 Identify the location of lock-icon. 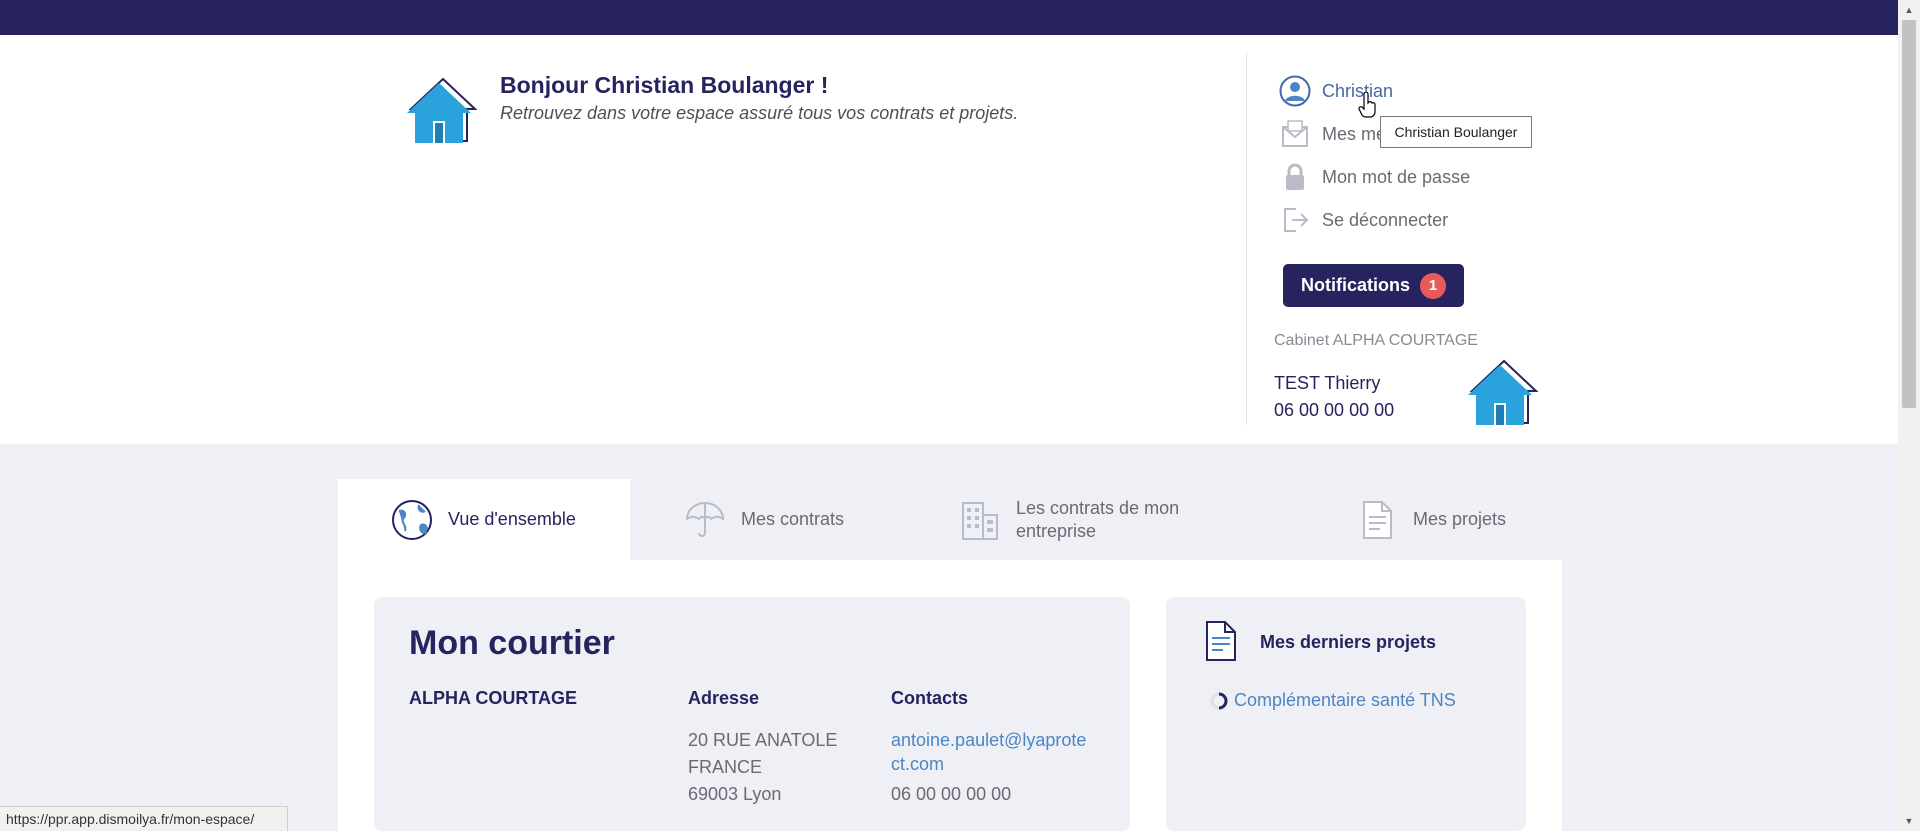
(1295, 177).